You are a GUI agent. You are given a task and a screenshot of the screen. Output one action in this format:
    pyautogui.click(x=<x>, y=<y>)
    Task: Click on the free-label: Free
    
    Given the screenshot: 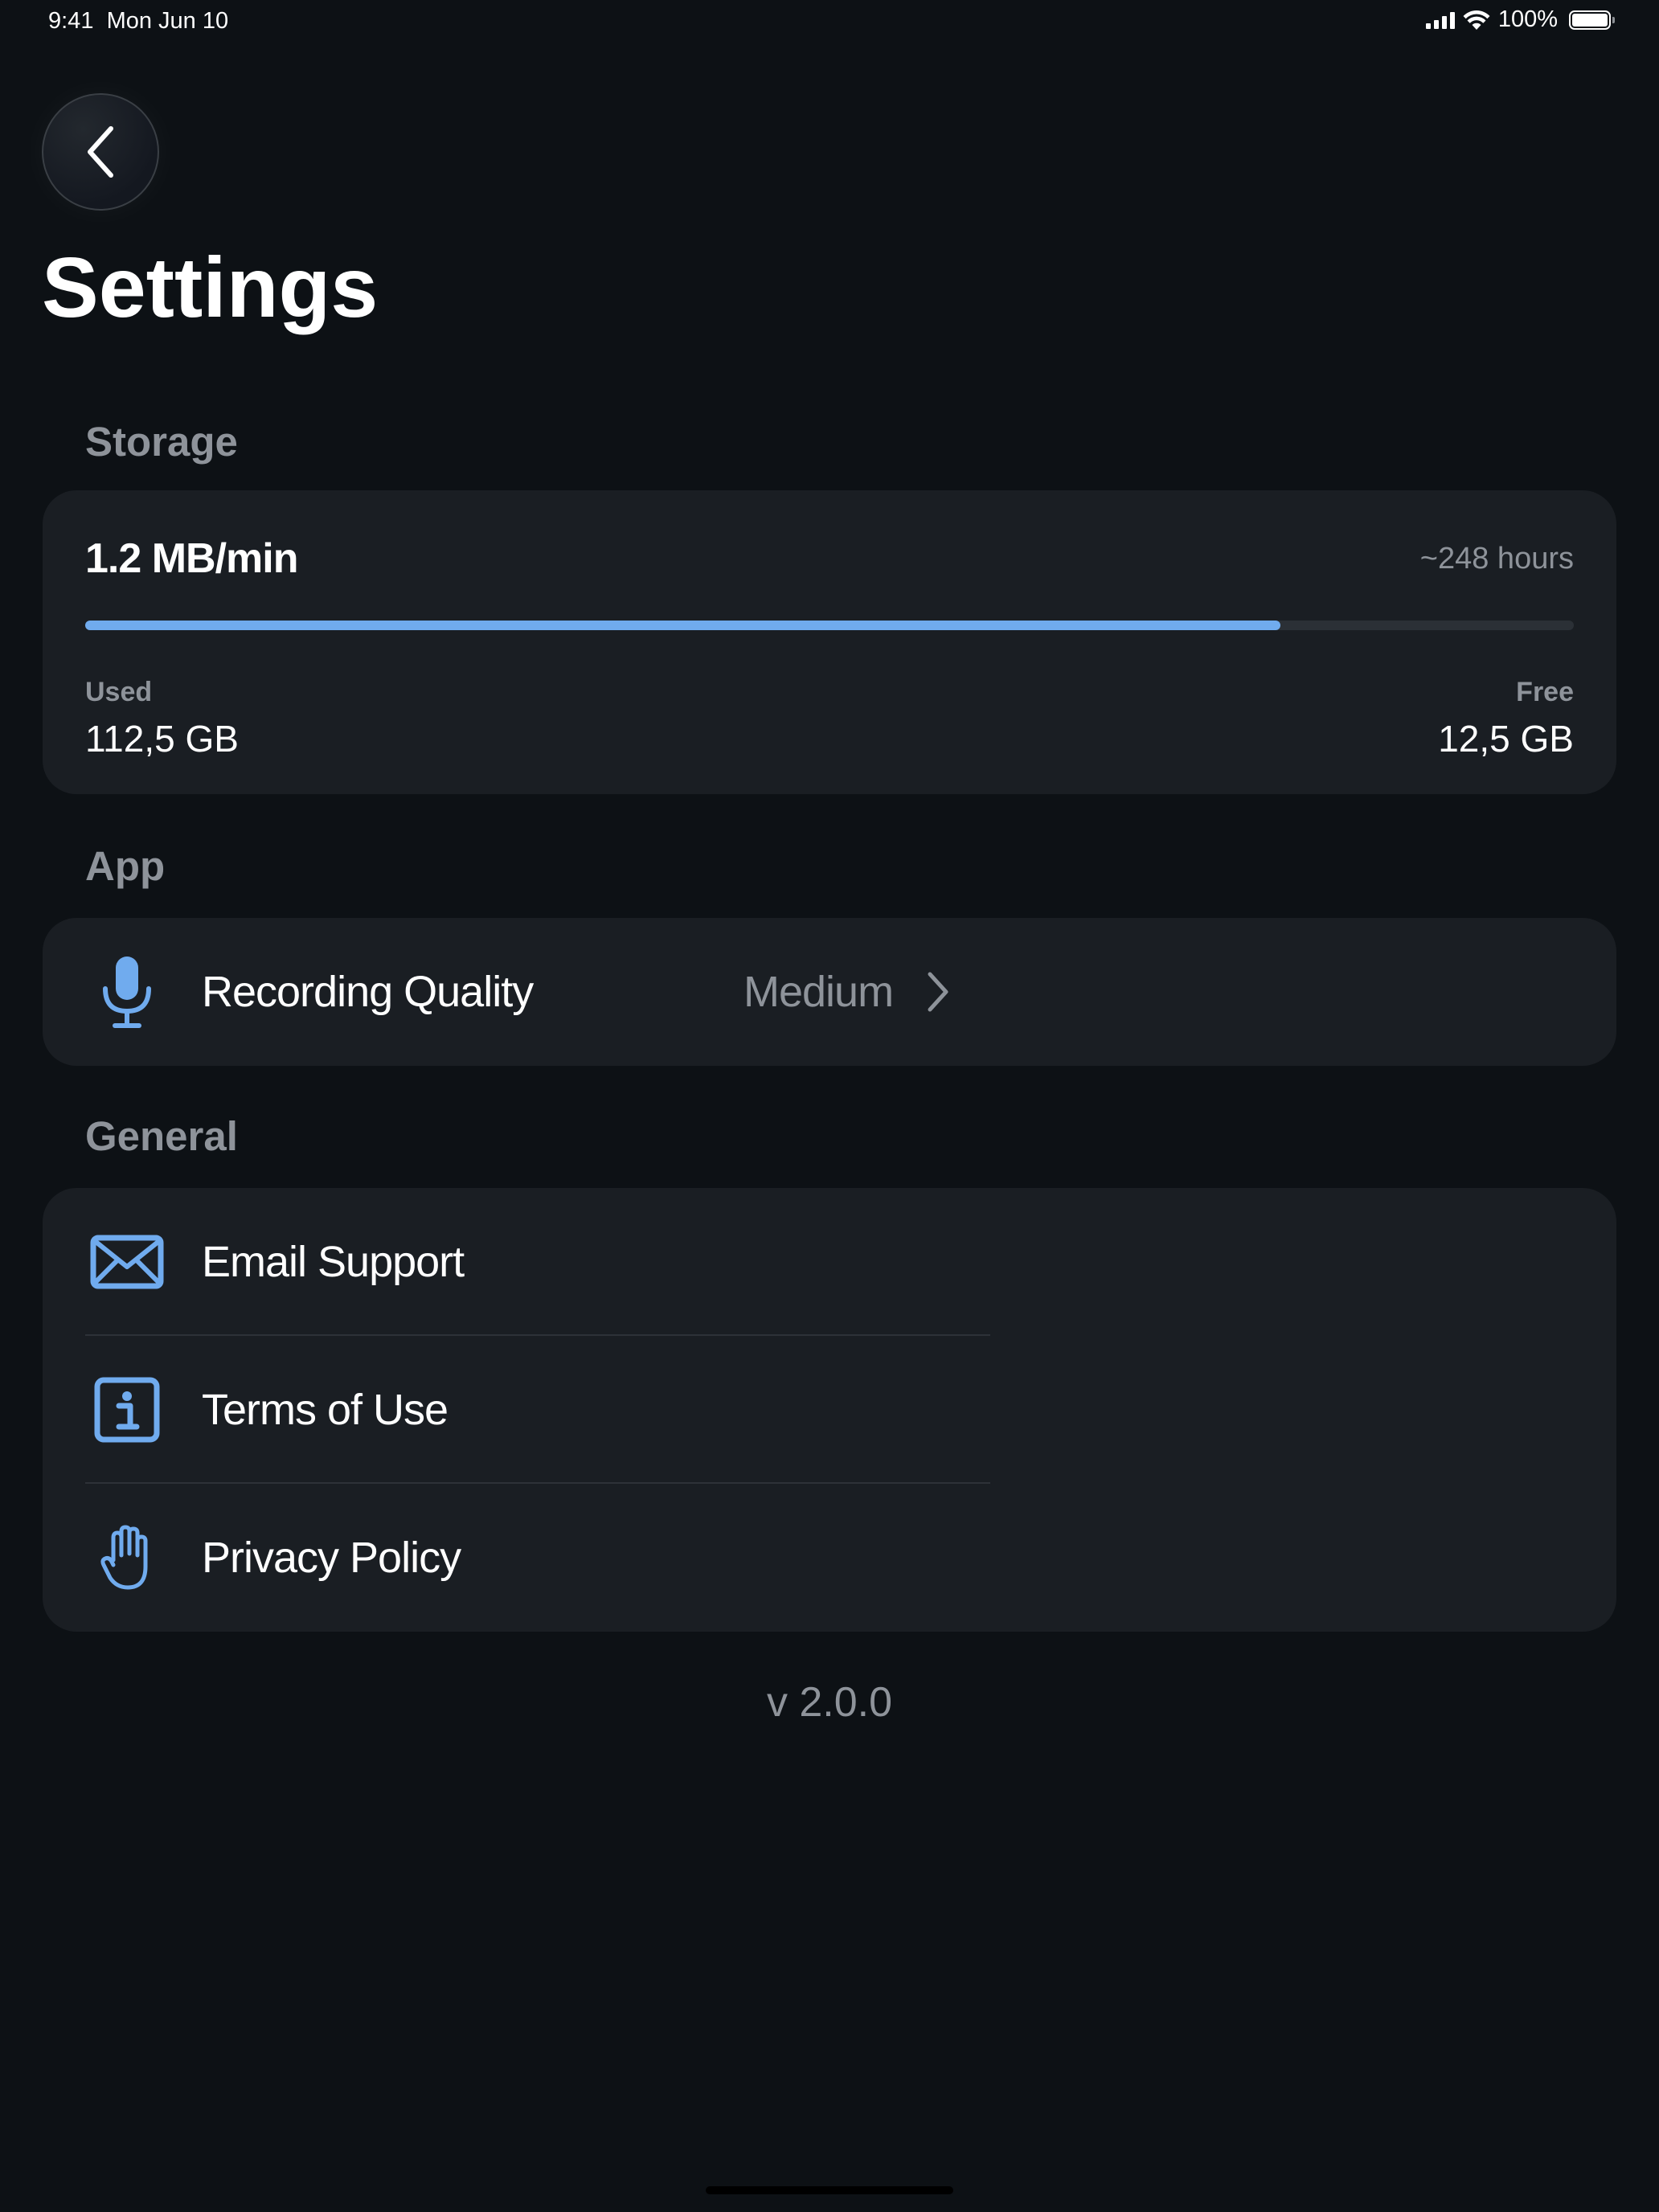 What is the action you would take?
    pyautogui.click(x=1545, y=692)
    